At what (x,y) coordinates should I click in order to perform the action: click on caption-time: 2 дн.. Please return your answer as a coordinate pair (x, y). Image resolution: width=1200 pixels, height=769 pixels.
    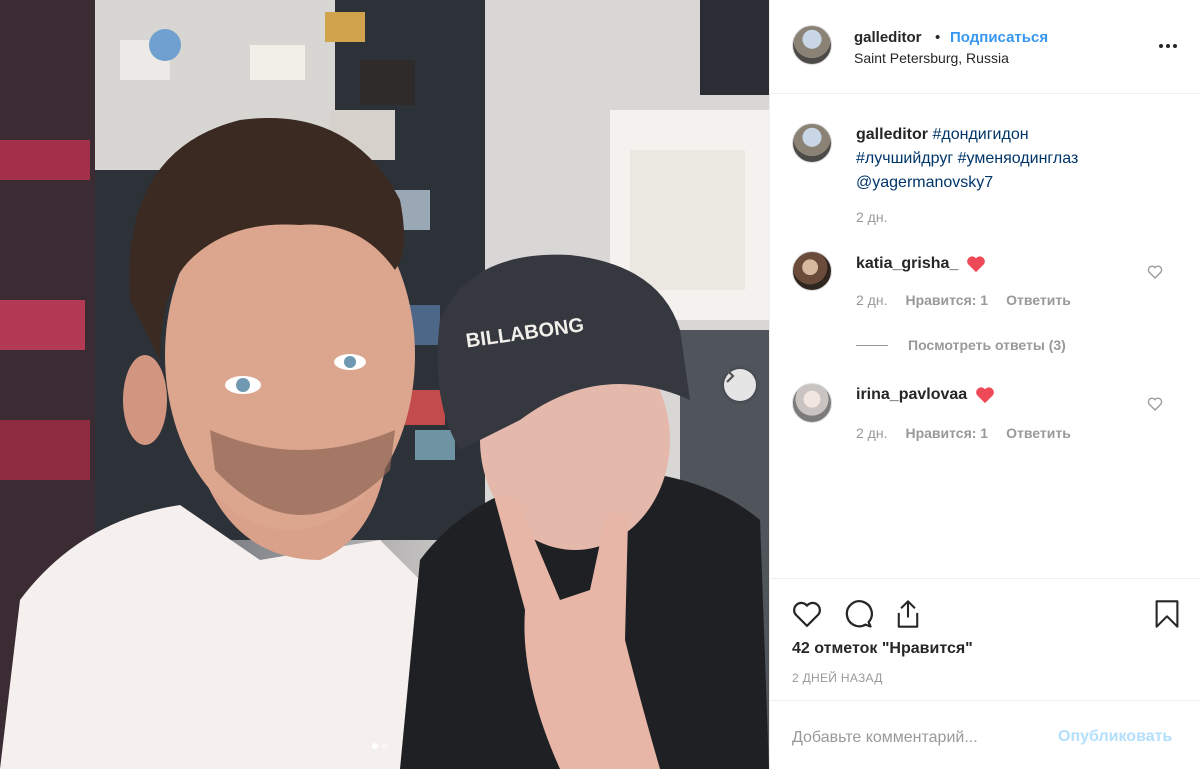
    Looking at the image, I should click on (871, 217).